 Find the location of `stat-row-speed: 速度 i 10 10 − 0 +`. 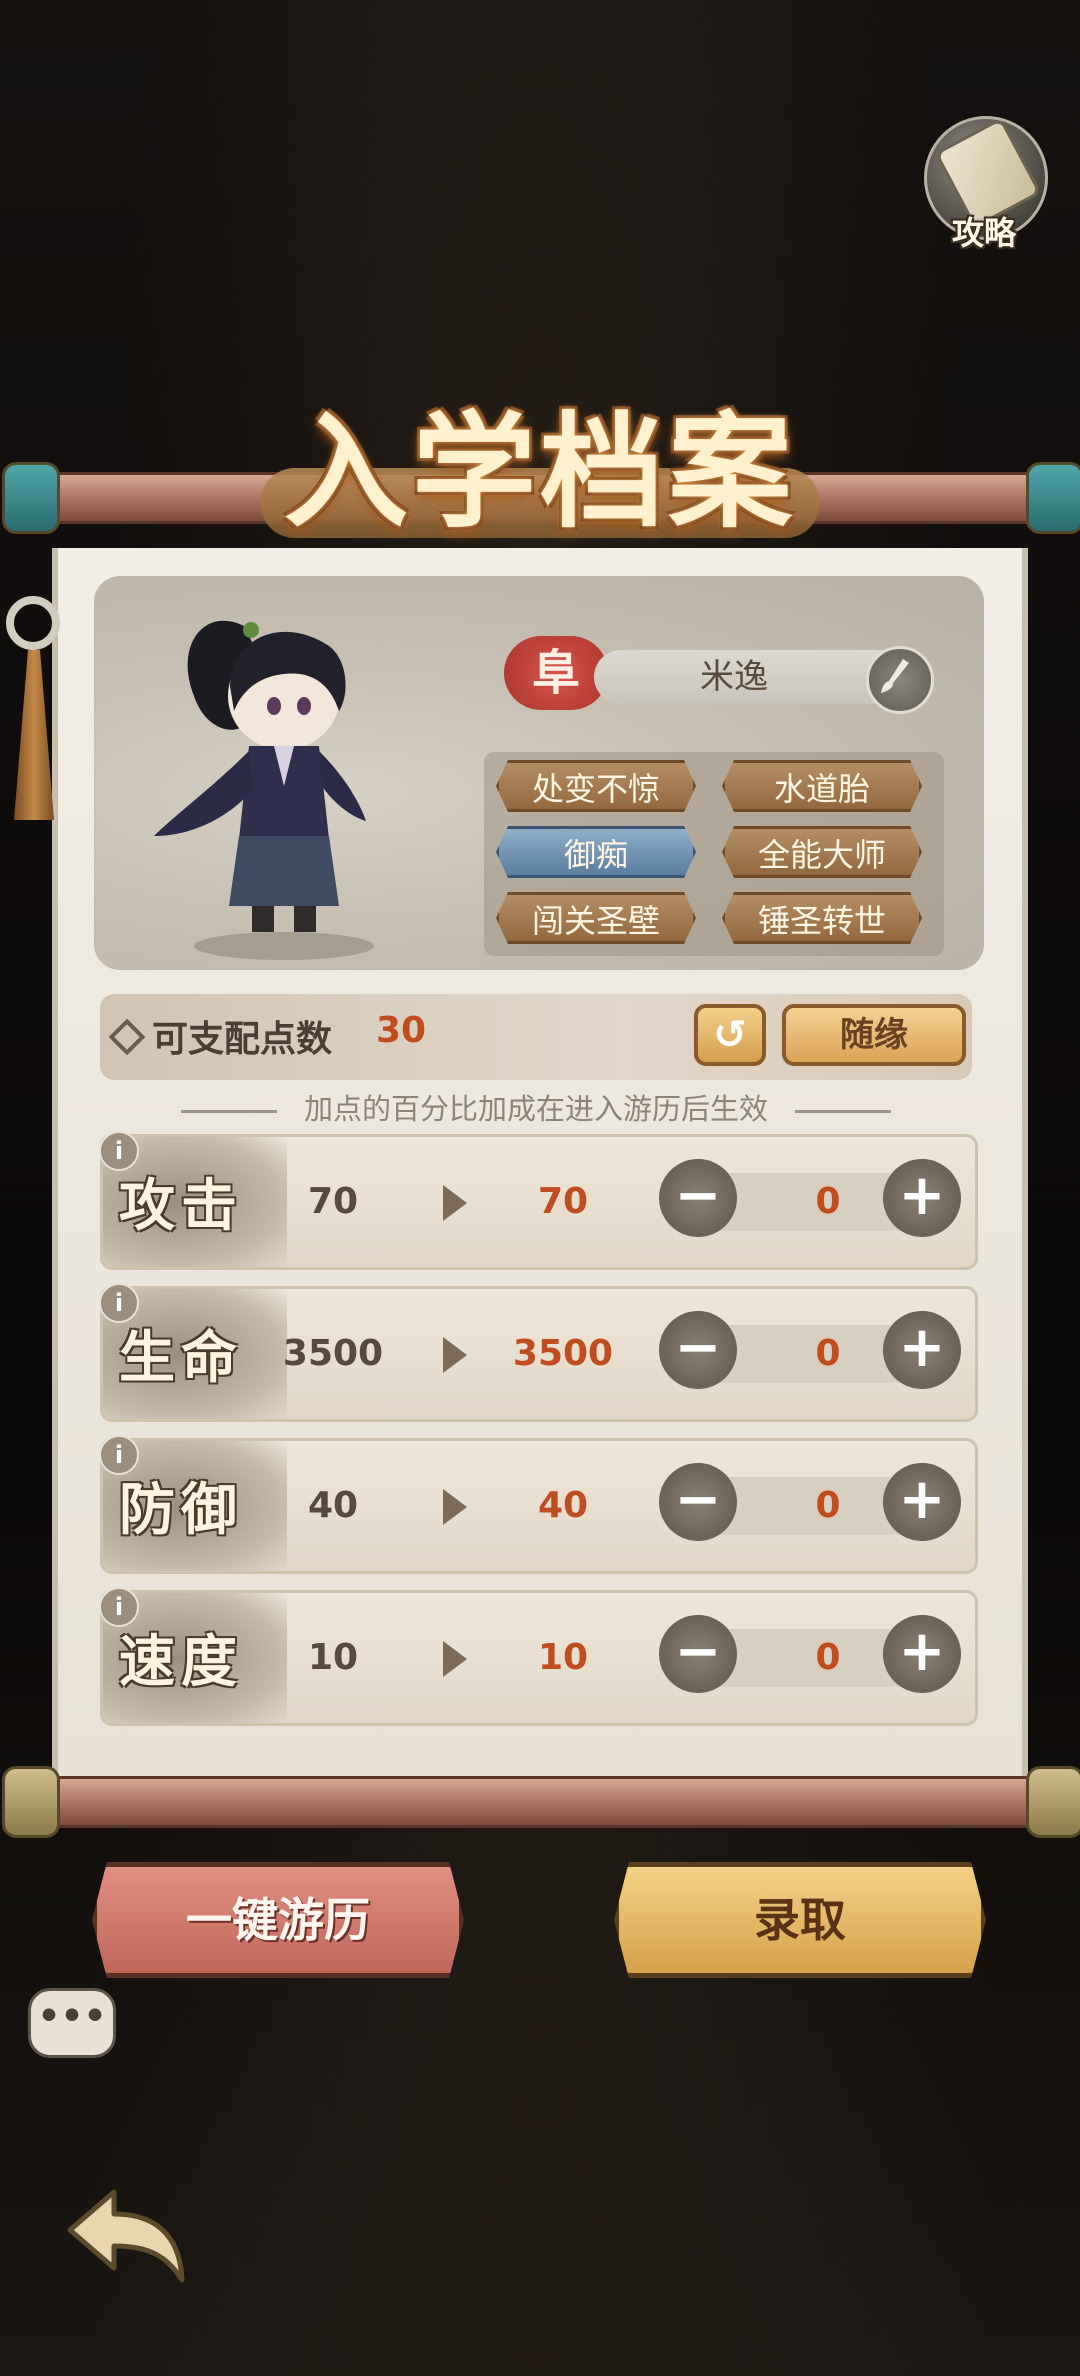

stat-row-speed: 速度 i 10 10 − 0 + is located at coordinates (538, 1656).